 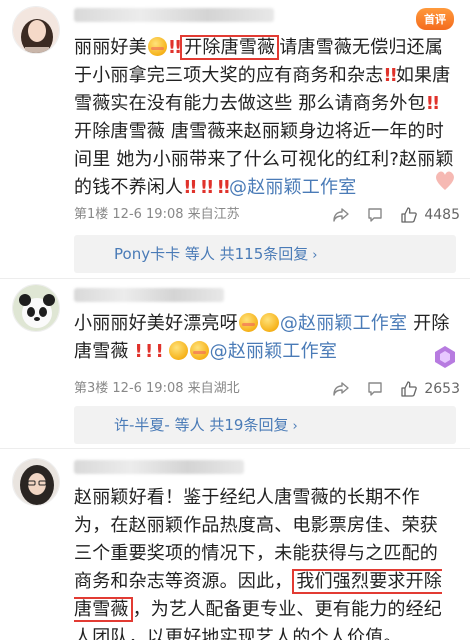 I want to click on comment-meta: 第1楼 12-6 19:08 来自江苏, so click(x=157, y=214).